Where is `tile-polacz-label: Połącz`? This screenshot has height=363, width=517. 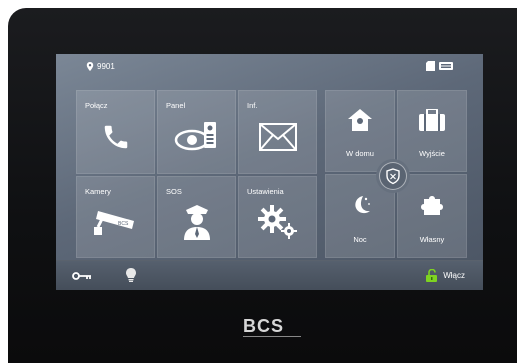
tile-polacz-label: Połącz is located at coordinates (96, 105).